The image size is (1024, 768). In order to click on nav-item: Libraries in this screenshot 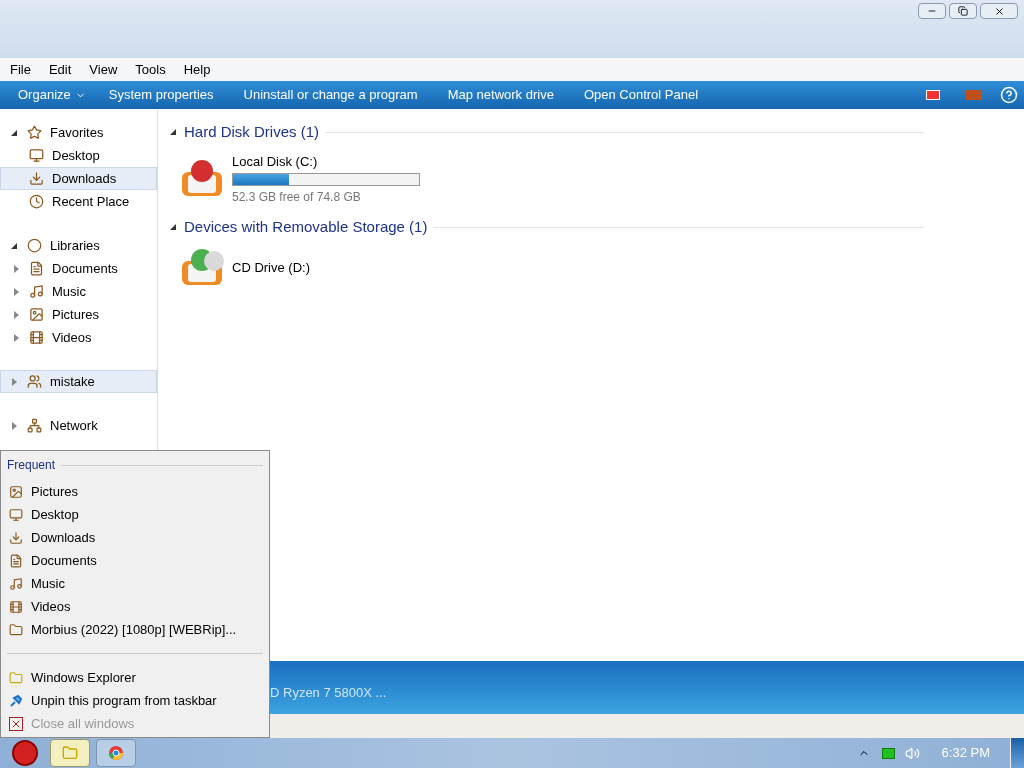, I will do `click(78, 245)`.